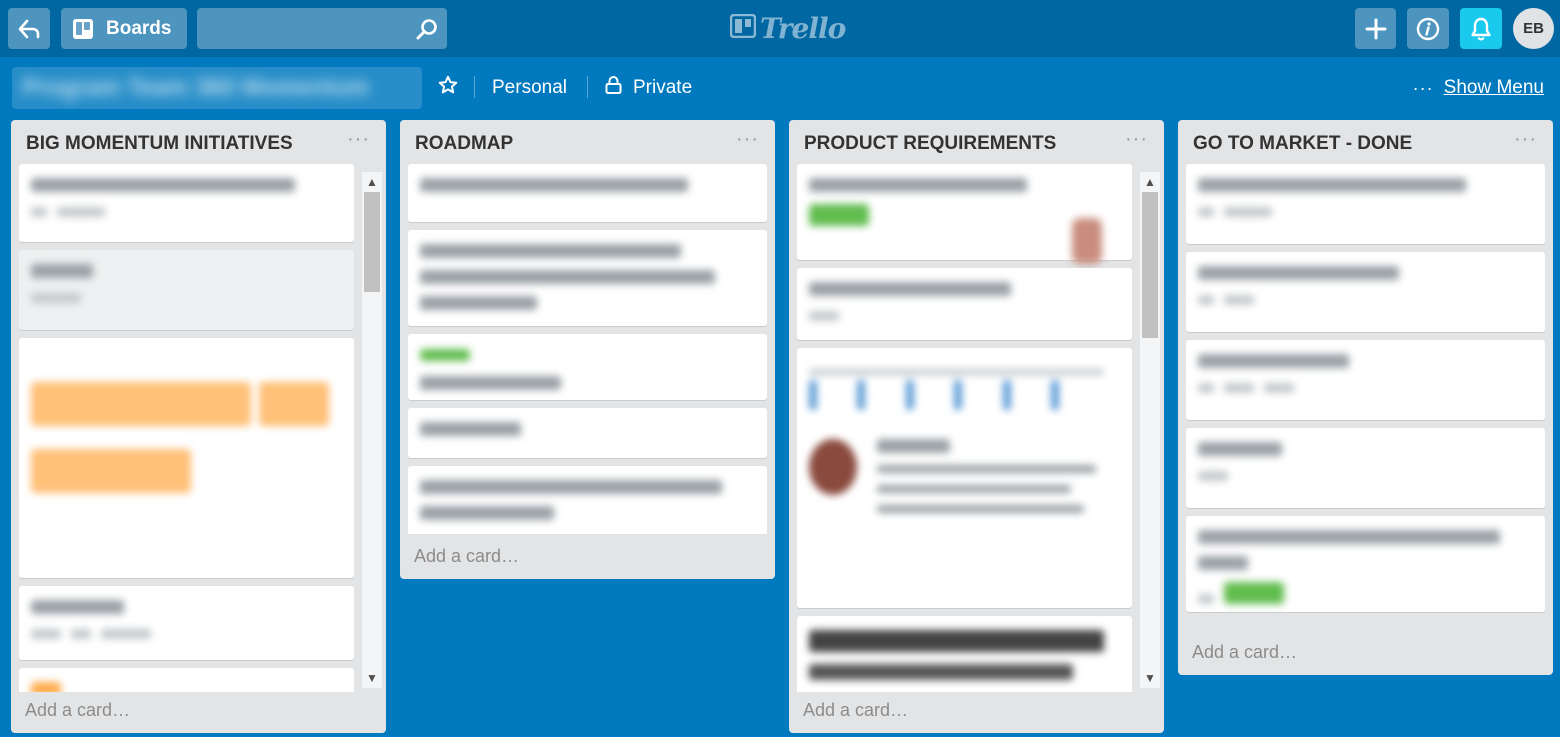 The width and height of the screenshot is (1560, 737). I want to click on more-icon: ···, so click(1423, 87).